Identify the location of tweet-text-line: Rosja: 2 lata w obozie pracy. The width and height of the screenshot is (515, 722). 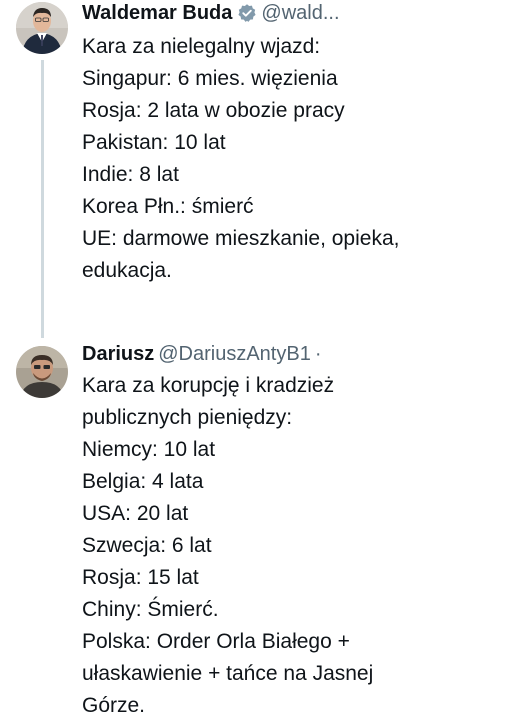
(213, 110).